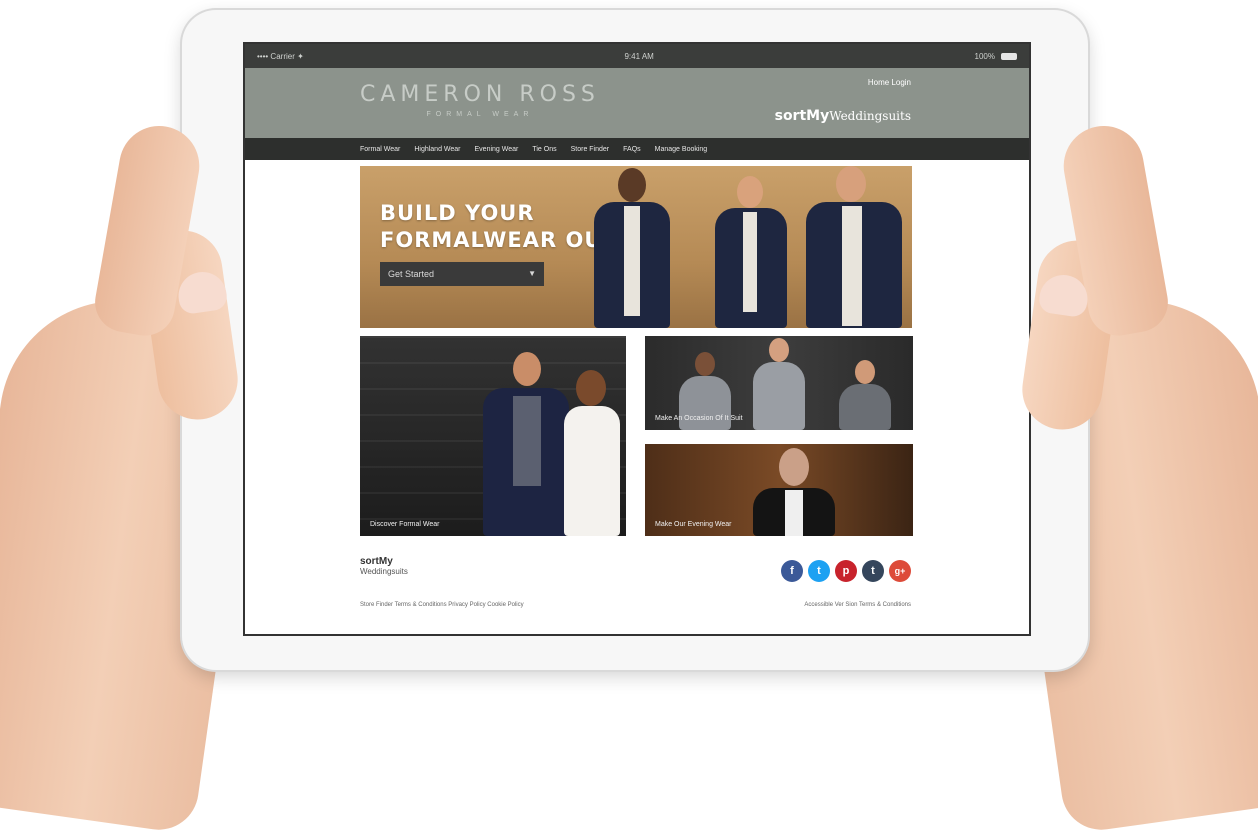 The height and width of the screenshot is (835, 1258). I want to click on tile-evening-wear: Make Our Evening Wear, so click(779, 490).